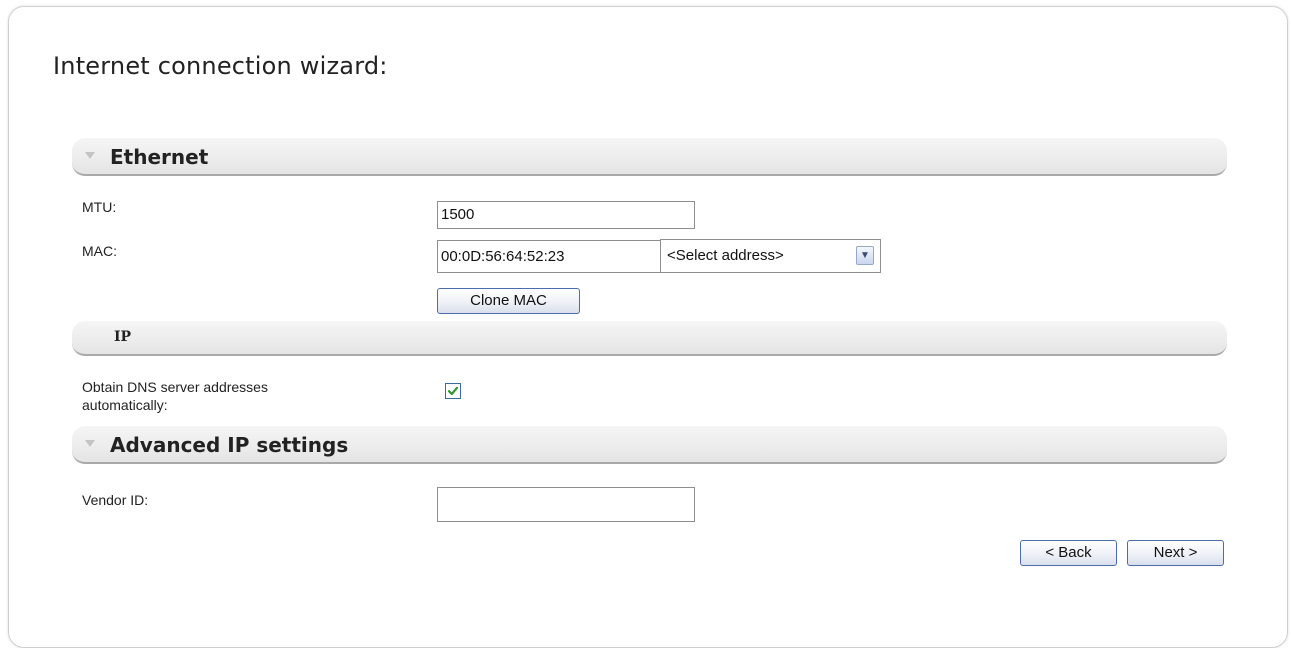  What do you see at coordinates (125, 405) in the screenshot?
I see `dns-auto-label-line2: automatically:` at bounding box center [125, 405].